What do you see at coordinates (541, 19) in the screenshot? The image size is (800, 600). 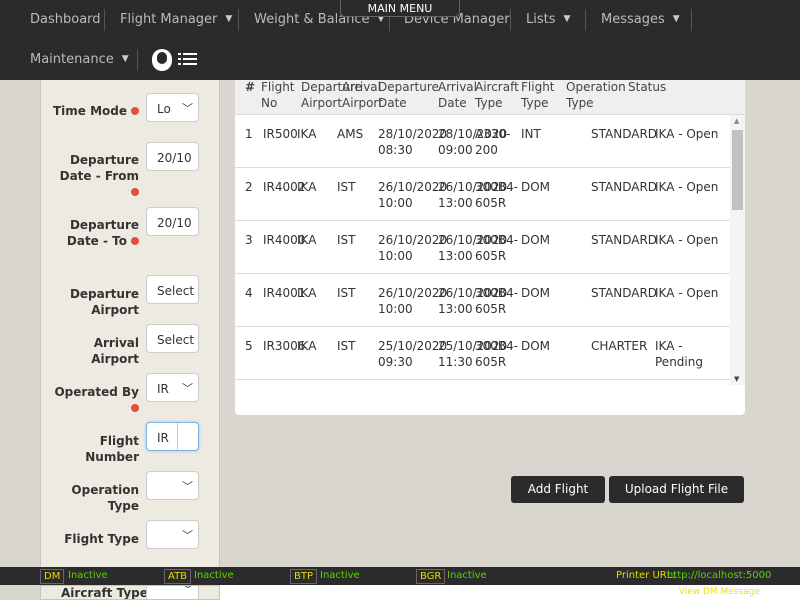 I see `nav-label: Lists` at bounding box center [541, 19].